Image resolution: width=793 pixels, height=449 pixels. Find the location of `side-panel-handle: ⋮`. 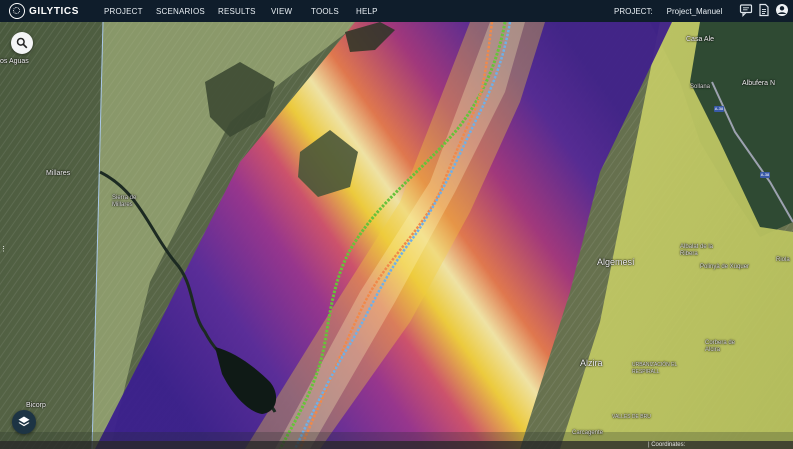

side-panel-handle: ⋮ is located at coordinates (3, 252).